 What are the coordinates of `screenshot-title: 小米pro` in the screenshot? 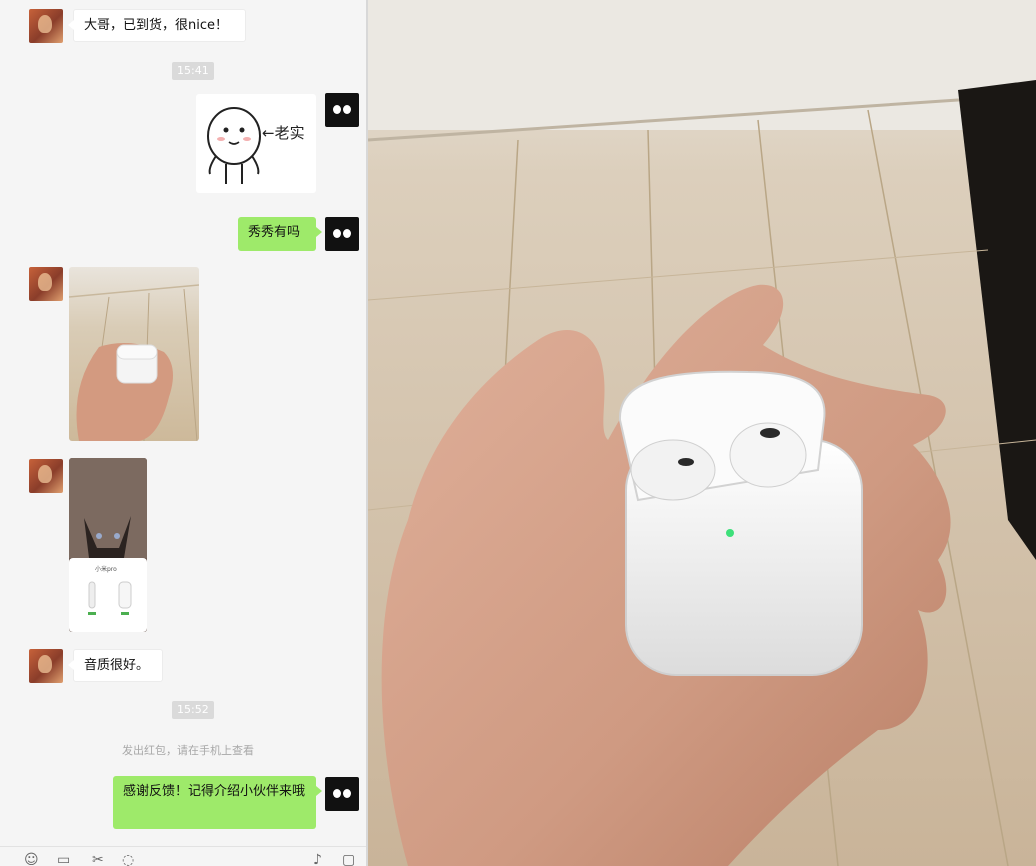 It's located at (106, 569).